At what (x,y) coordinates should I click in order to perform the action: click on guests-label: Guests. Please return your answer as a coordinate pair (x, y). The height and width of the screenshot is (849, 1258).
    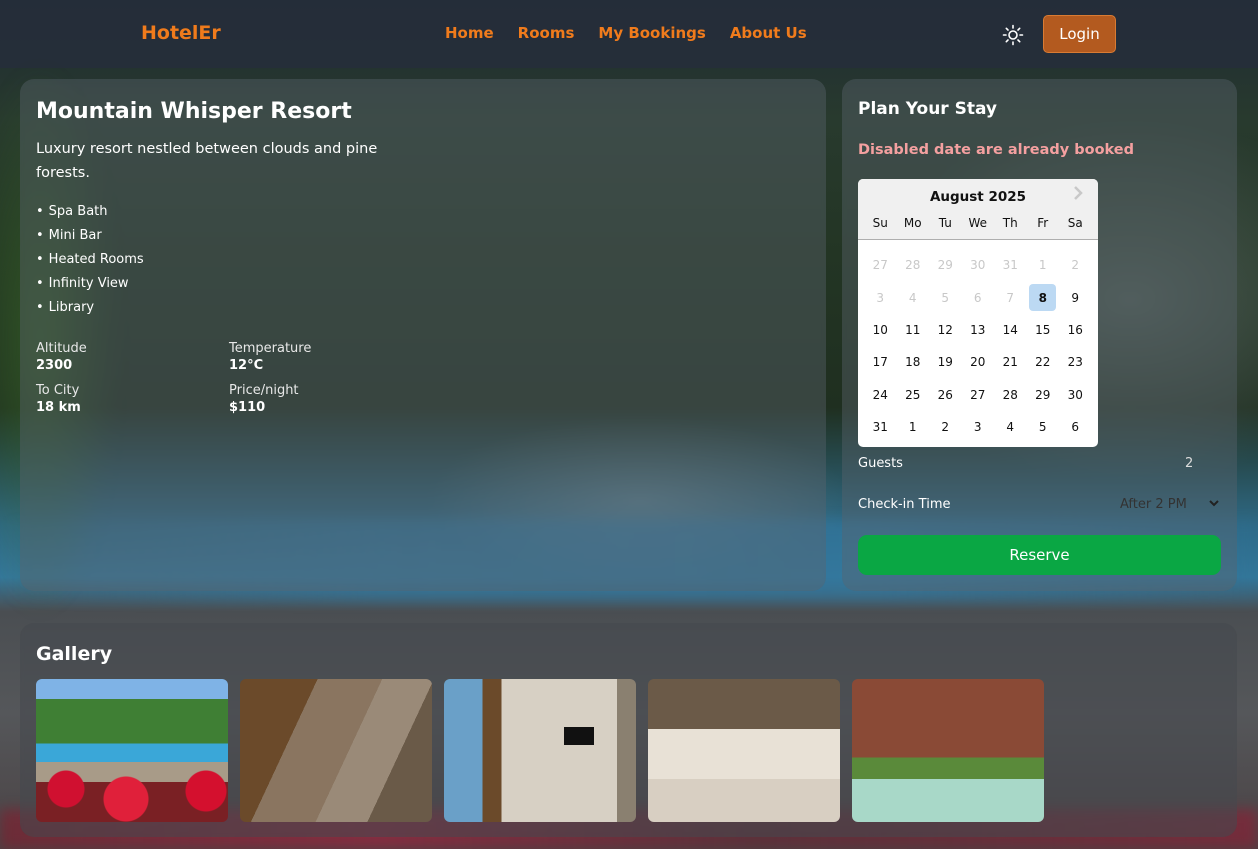
    Looking at the image, I should click on (880, 463).